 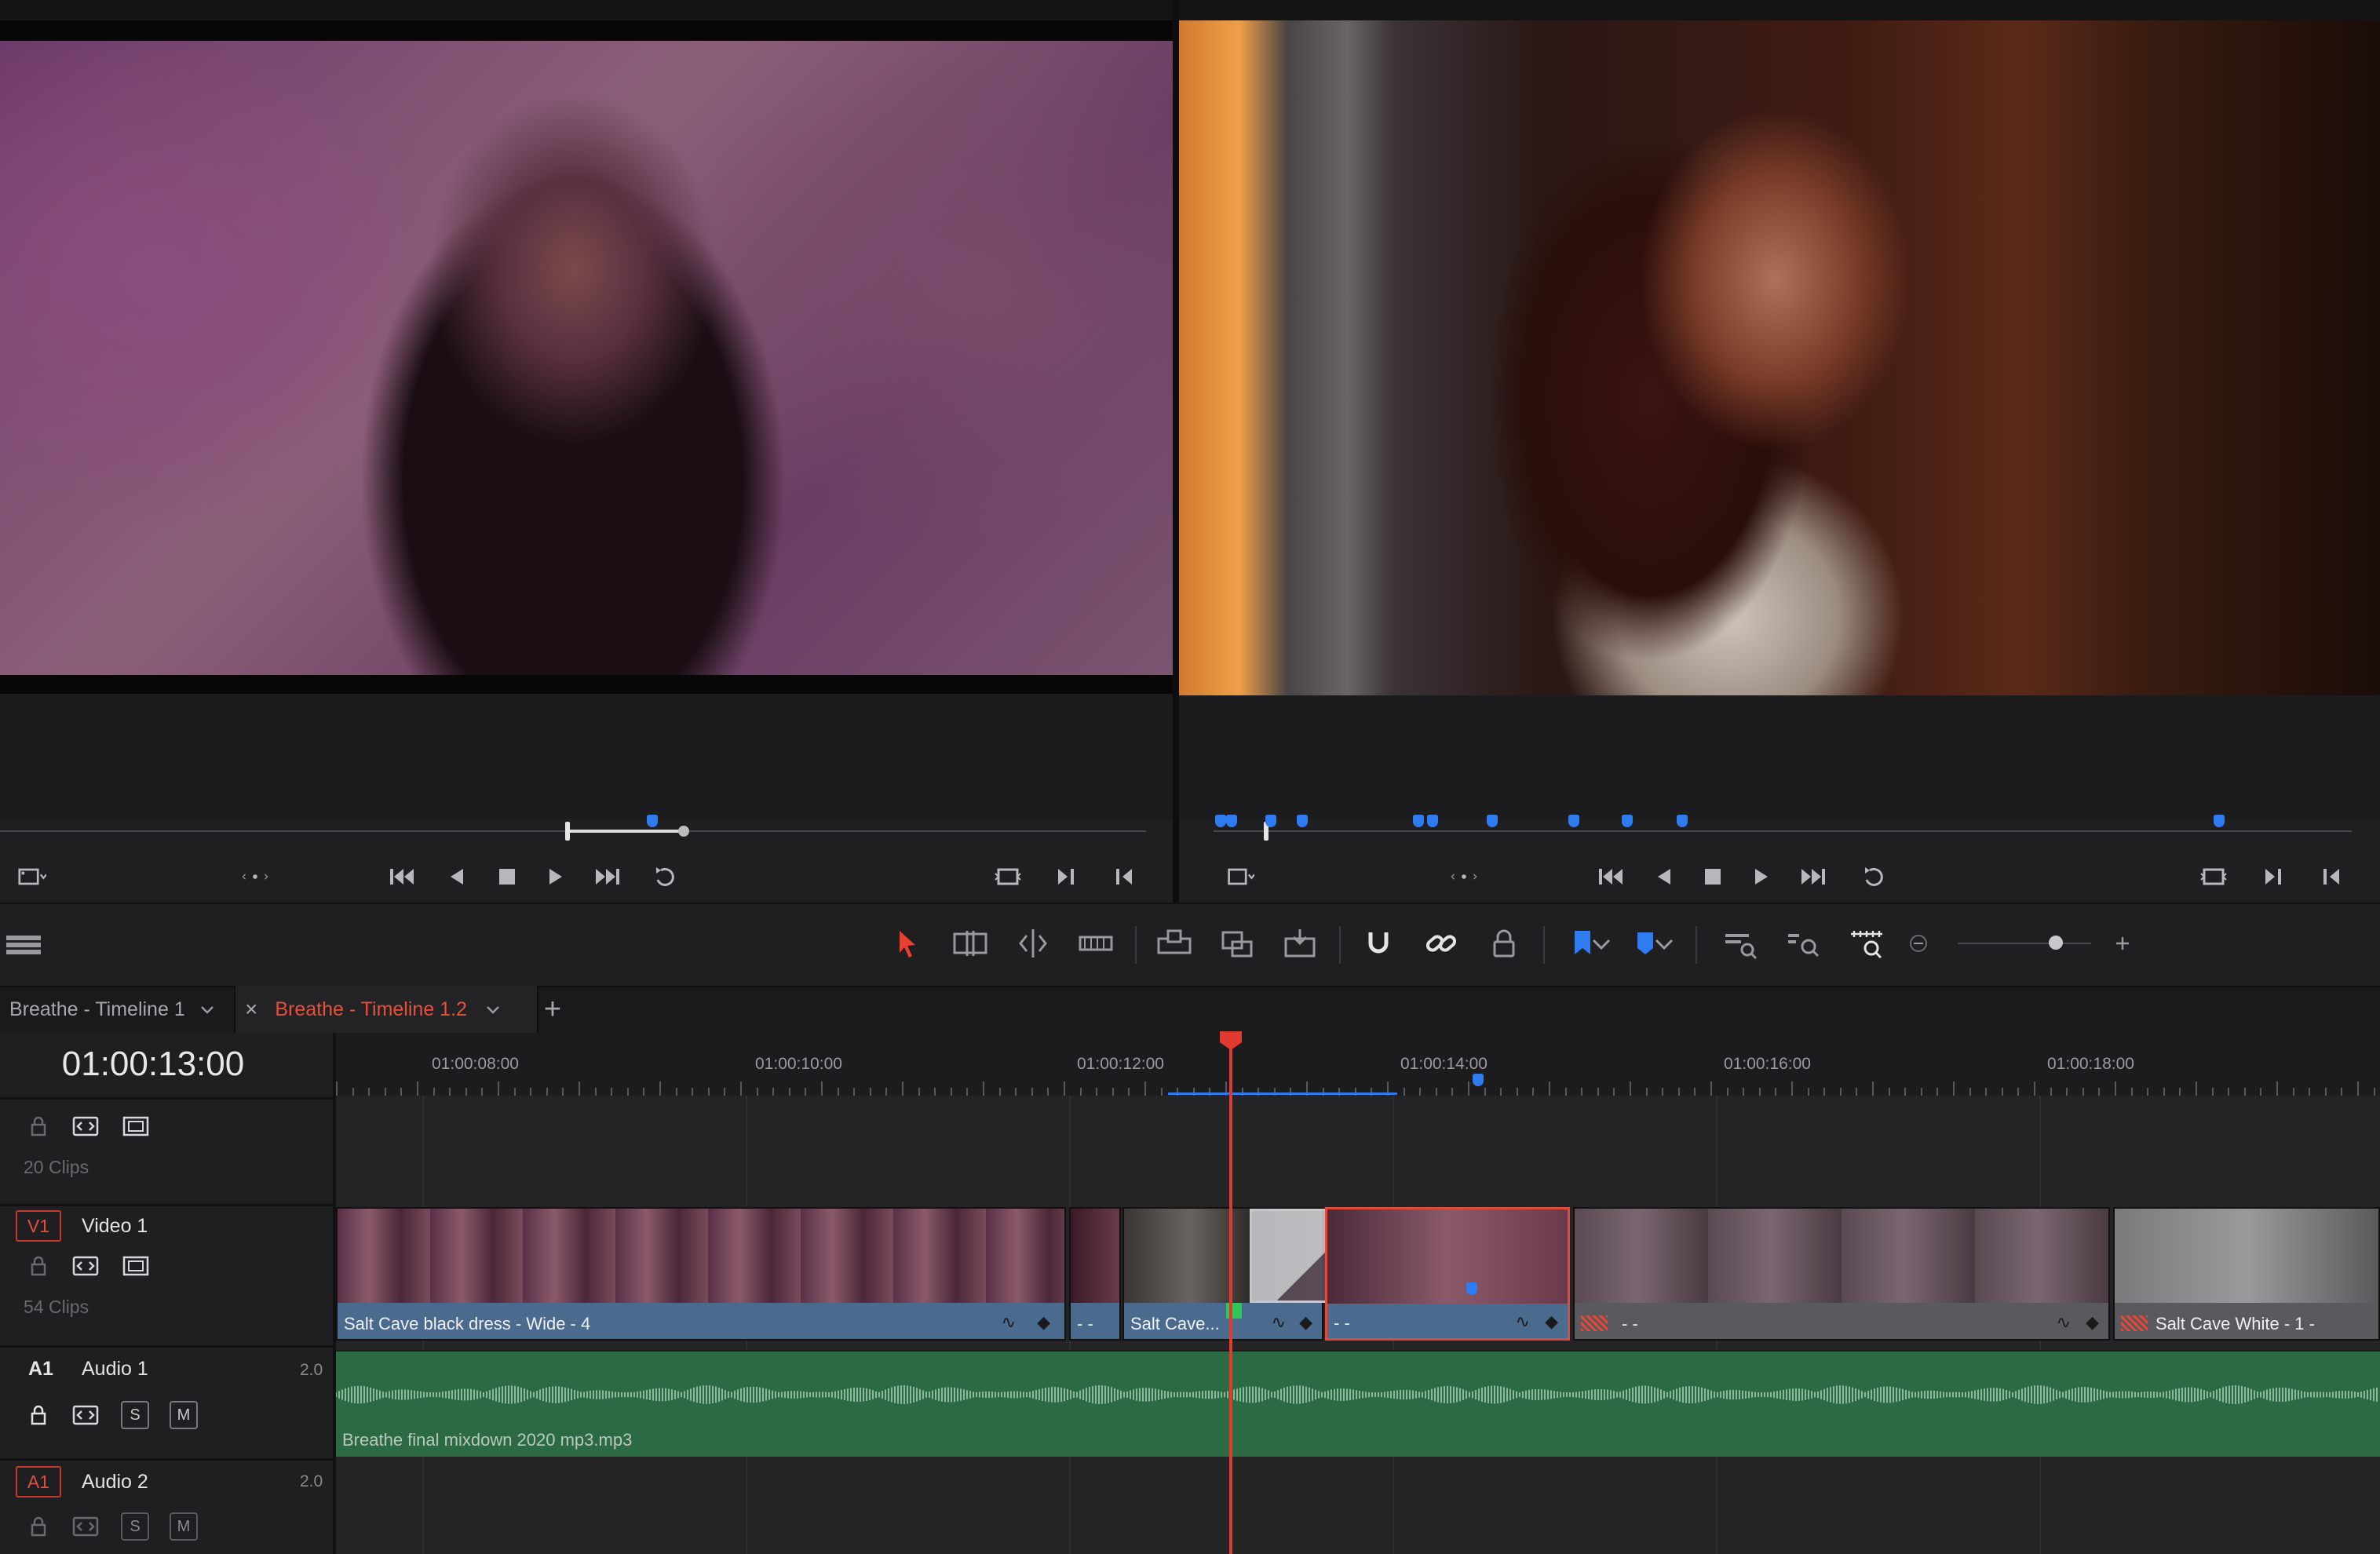 What do you see at coordinates (1471, 1288) in the screenshot?
I see `clip-marker` at bounding box center [1471, 1288].